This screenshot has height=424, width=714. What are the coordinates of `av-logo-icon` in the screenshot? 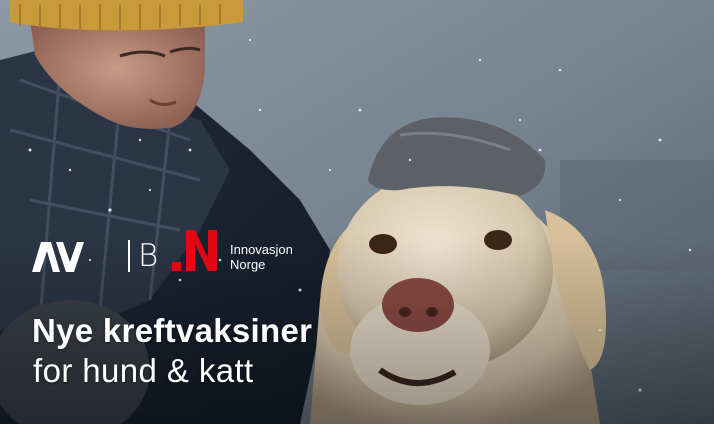 It's located at (58, 257).